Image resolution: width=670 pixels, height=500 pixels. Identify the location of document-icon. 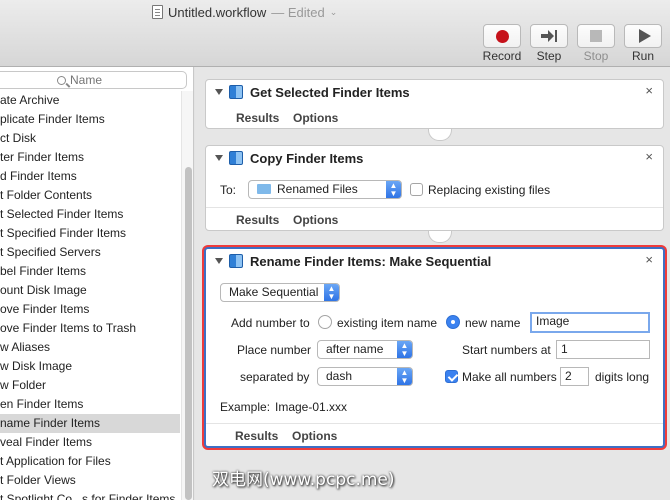
(157, 12).